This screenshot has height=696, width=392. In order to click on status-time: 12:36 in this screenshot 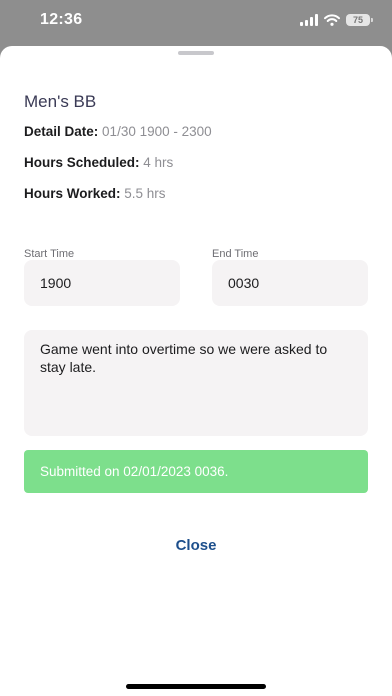, I will do `click(61, 19)`.